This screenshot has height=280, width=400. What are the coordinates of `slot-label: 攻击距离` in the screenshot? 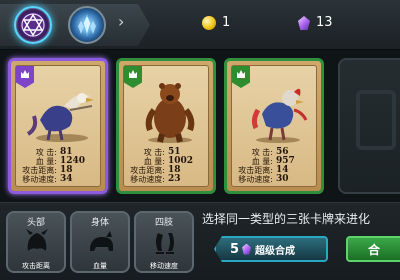 It's located at (36, 266).